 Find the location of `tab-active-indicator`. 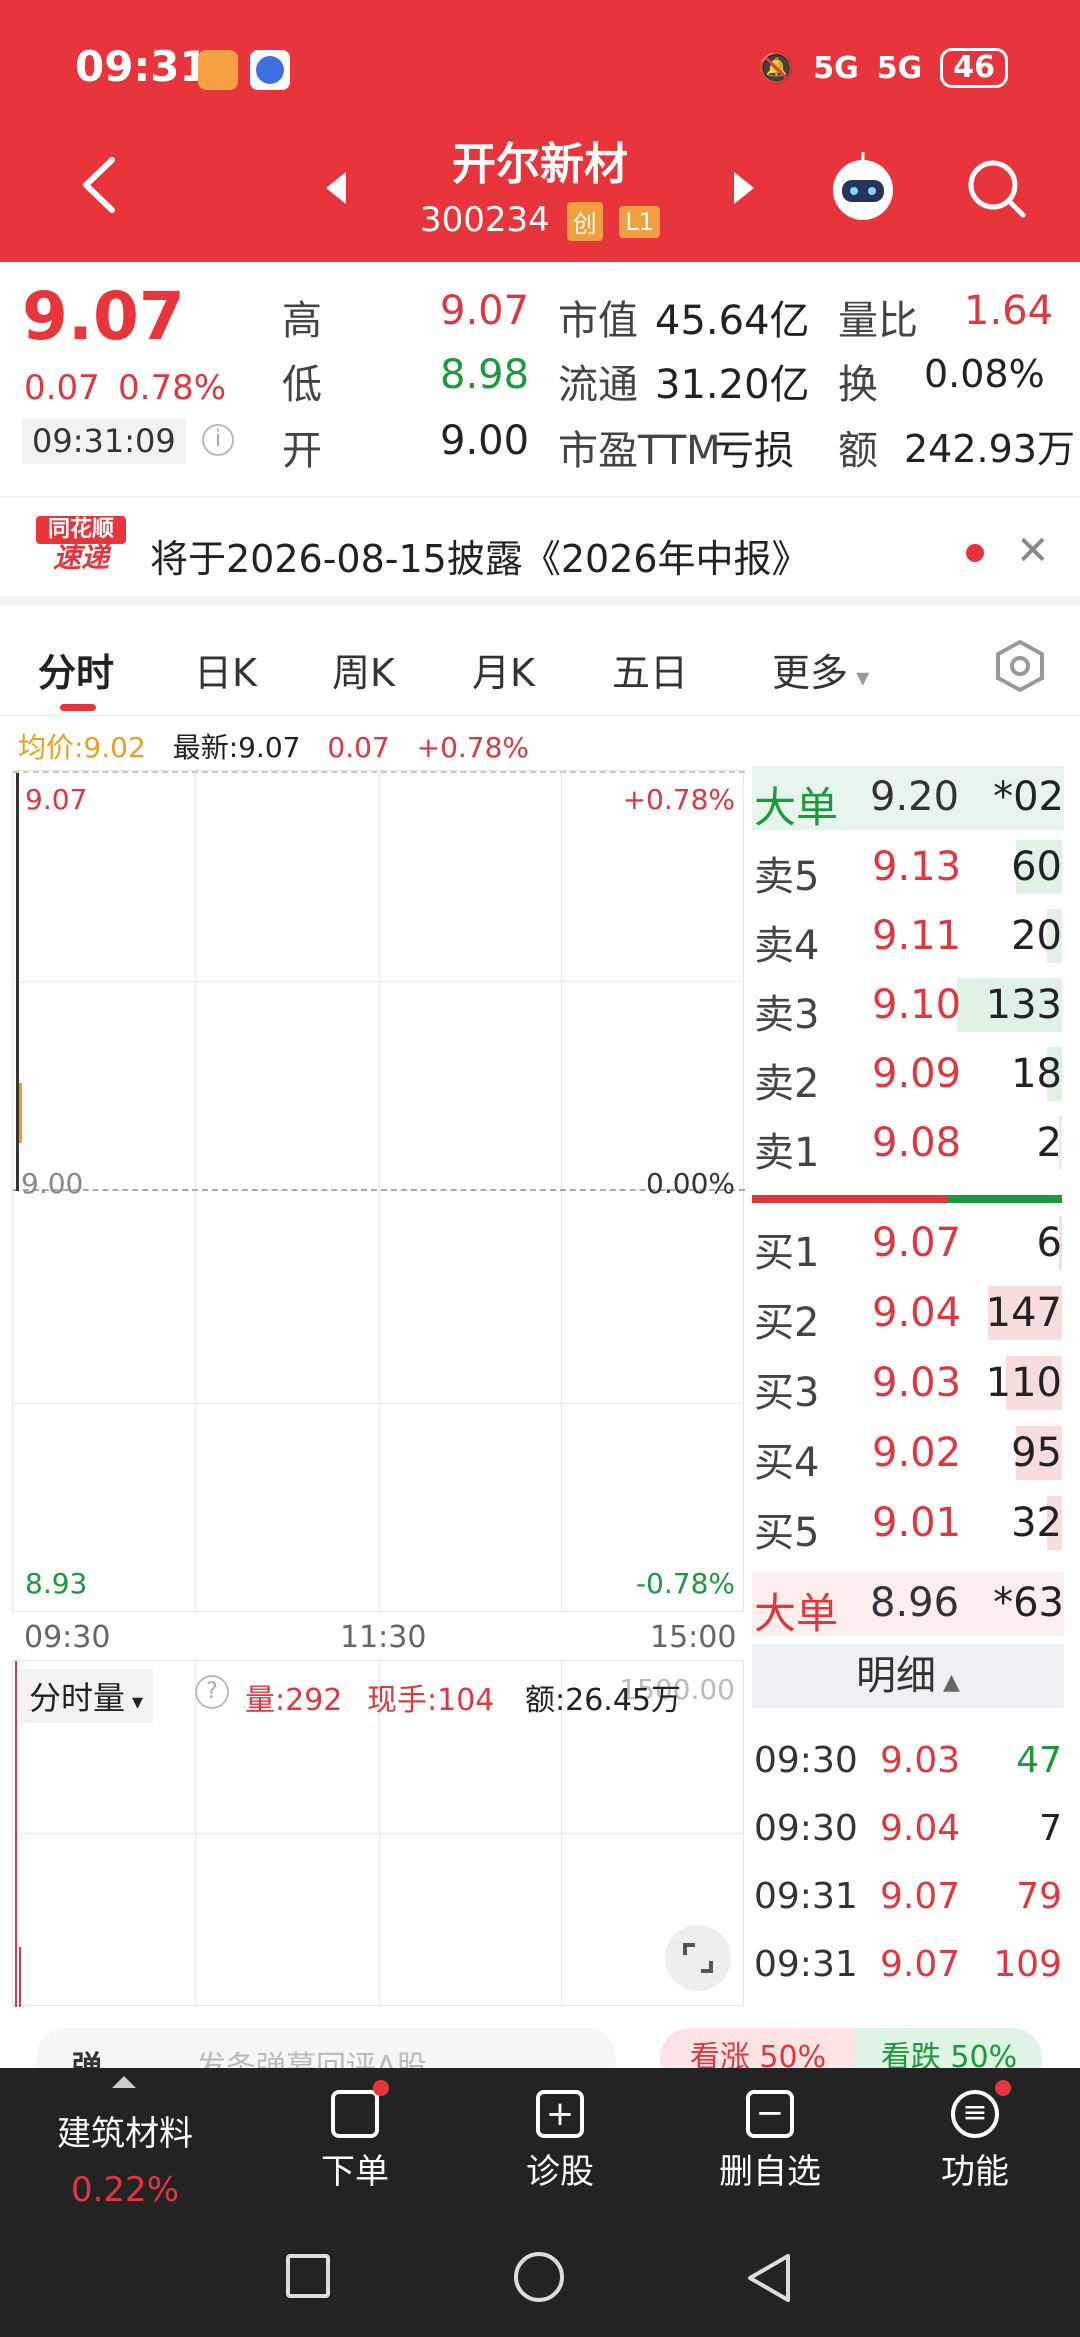

tab-active-indicator is located at coordinates (78, 707).